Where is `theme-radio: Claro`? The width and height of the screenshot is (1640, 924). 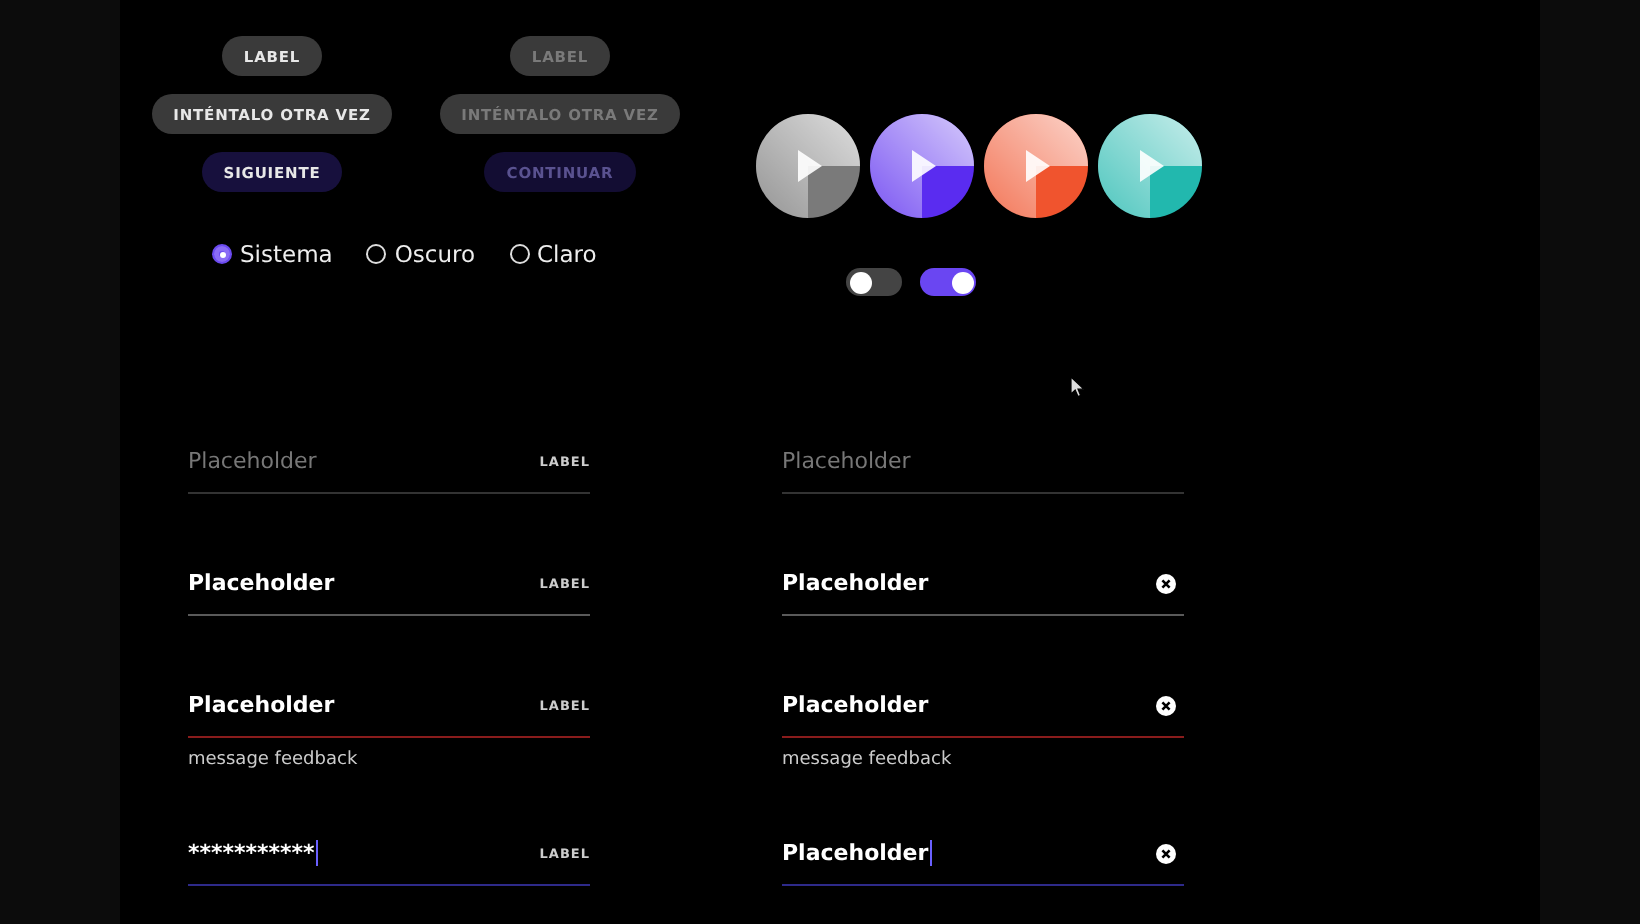 theme-radio: Claro is located at coordinates (553, 254).